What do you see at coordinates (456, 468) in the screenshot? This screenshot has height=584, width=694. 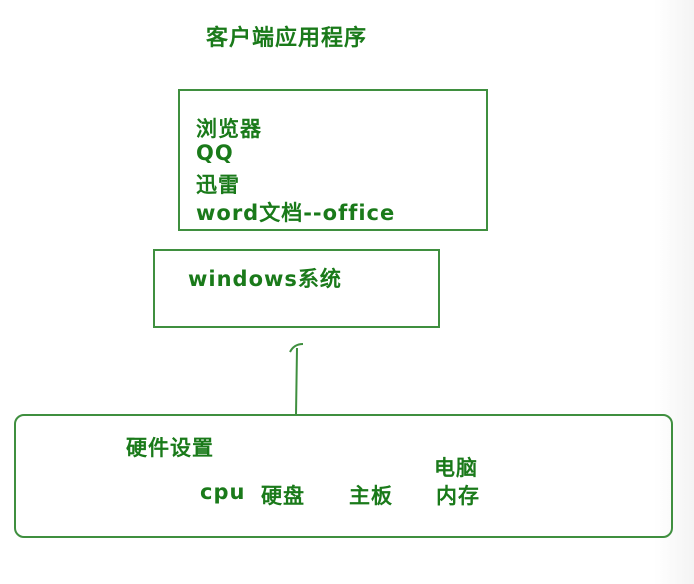 I see `computer-label: 电脑` at bounding box center [456, 468].